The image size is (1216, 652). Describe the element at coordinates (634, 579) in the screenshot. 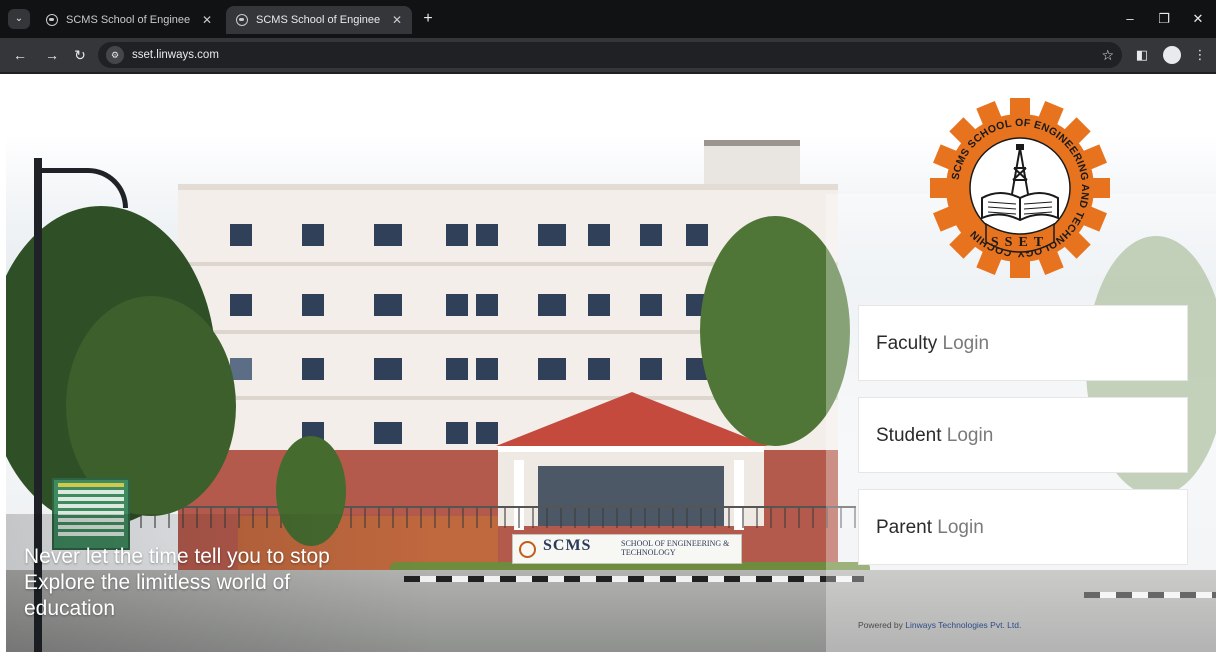

I see `kerb` at that location.